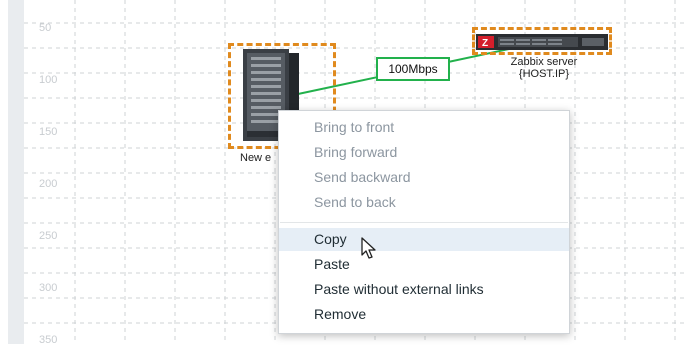  What do you see at coordinates (424, 127) in the screenshot?
I see `menu-item-bring-to-front: Bring to front` at bounding box center [424, 127].